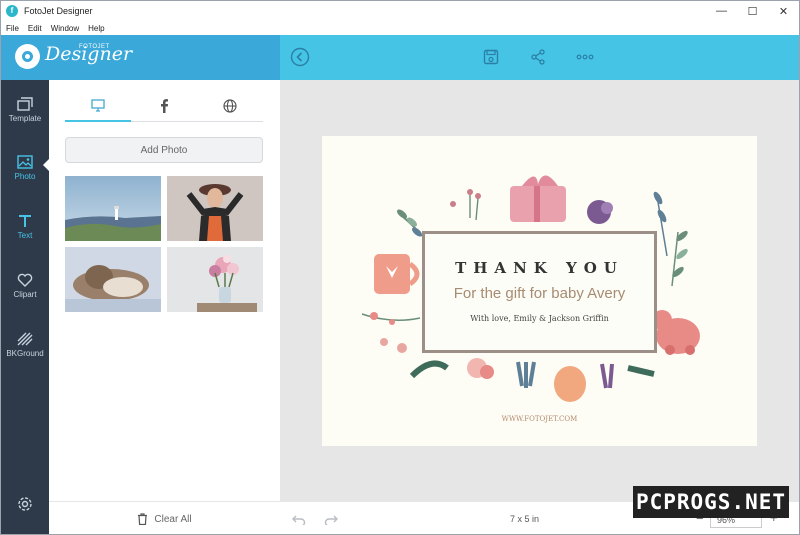 The width and height of the screenshot is (800, 535). What do you see at coordinates (140, 57) in the screenshot?
I see `logo-area: FOTOJET Designer` at bounding box center [140, 57].